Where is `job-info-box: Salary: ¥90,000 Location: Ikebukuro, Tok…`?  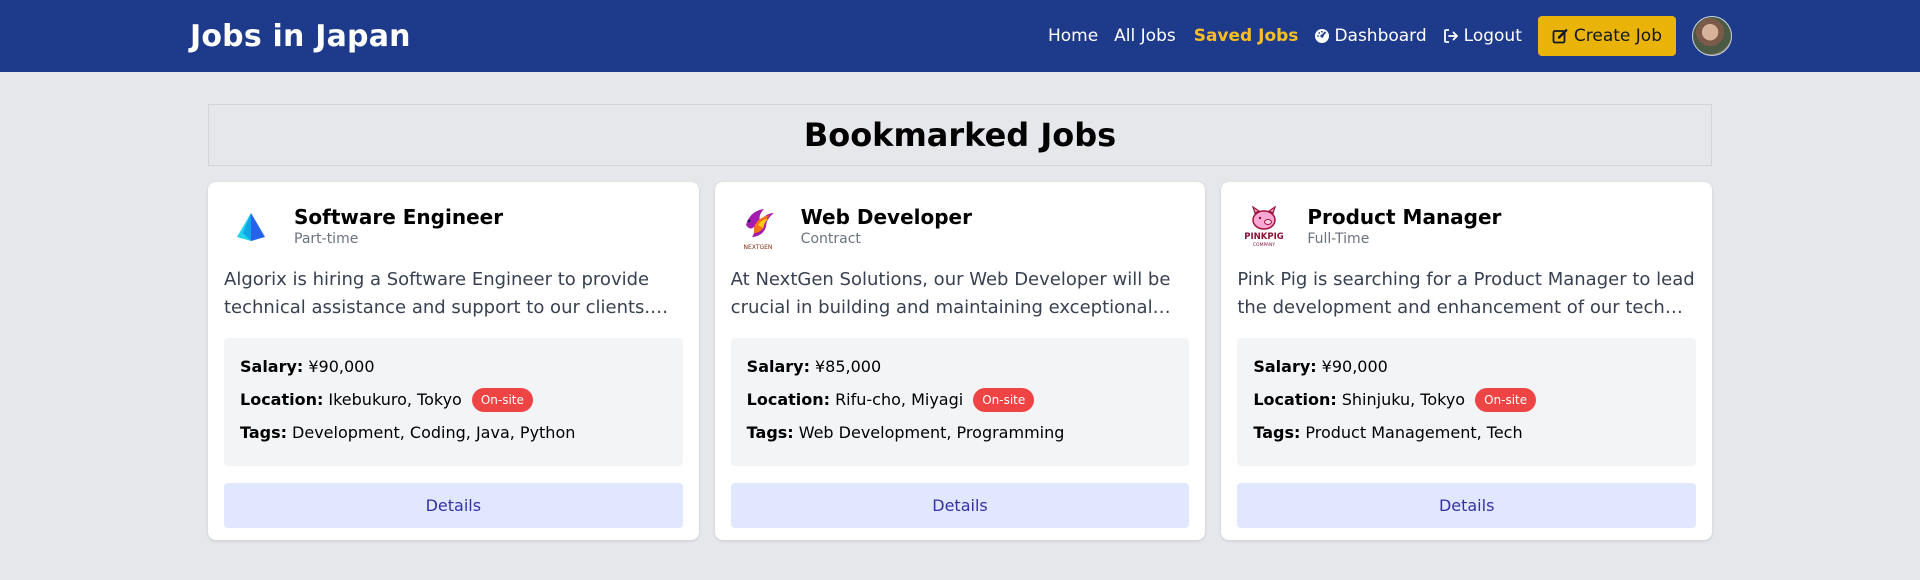
job-info-box: Salary: ¥90,000 Location: Ikebukuro, Tok… is located at coordinates (453, 402).